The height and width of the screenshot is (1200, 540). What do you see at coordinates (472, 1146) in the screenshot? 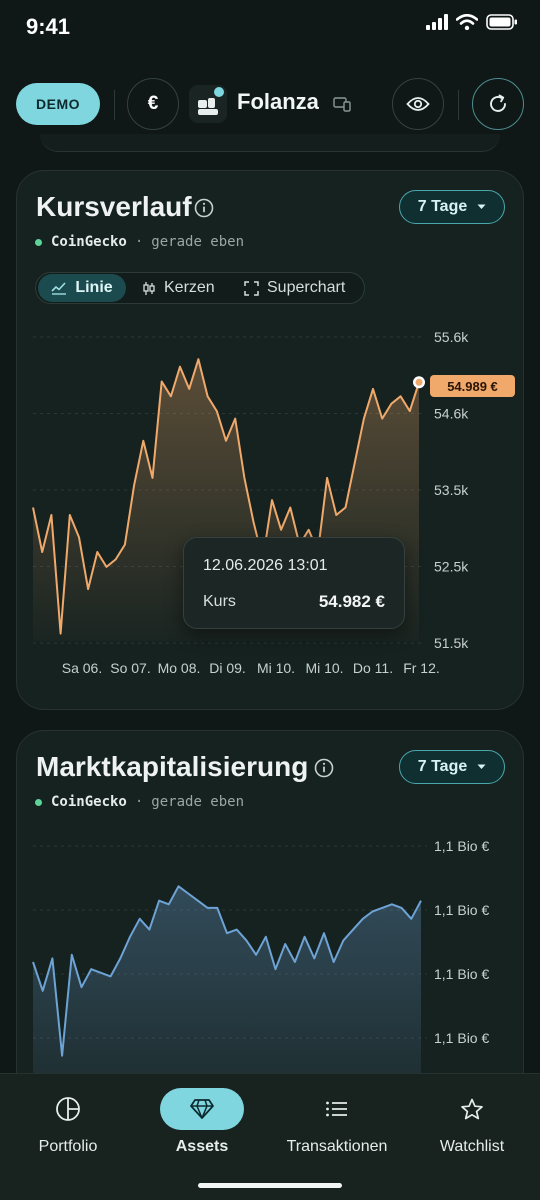
I see `nav-watchlist-label: Watchlist` at bounding box center [472, 1146].